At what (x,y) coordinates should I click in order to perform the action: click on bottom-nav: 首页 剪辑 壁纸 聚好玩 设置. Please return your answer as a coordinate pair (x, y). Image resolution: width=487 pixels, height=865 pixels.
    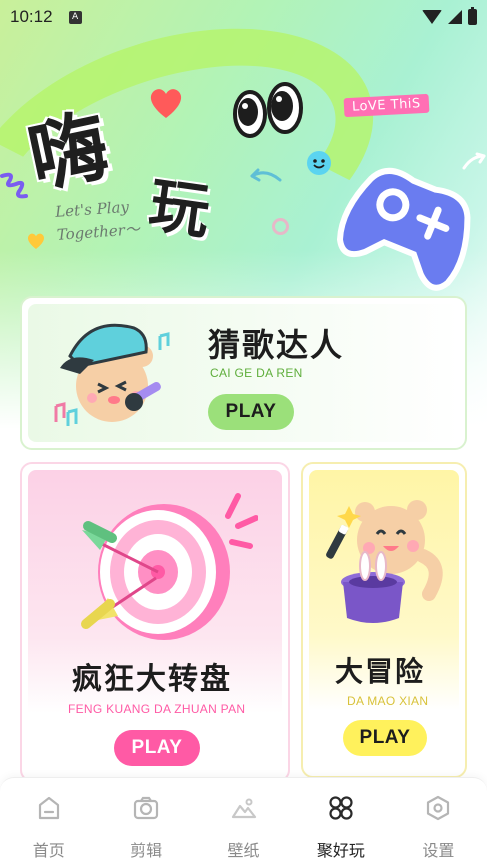
    Looking at the image, I should click on (243, 821).